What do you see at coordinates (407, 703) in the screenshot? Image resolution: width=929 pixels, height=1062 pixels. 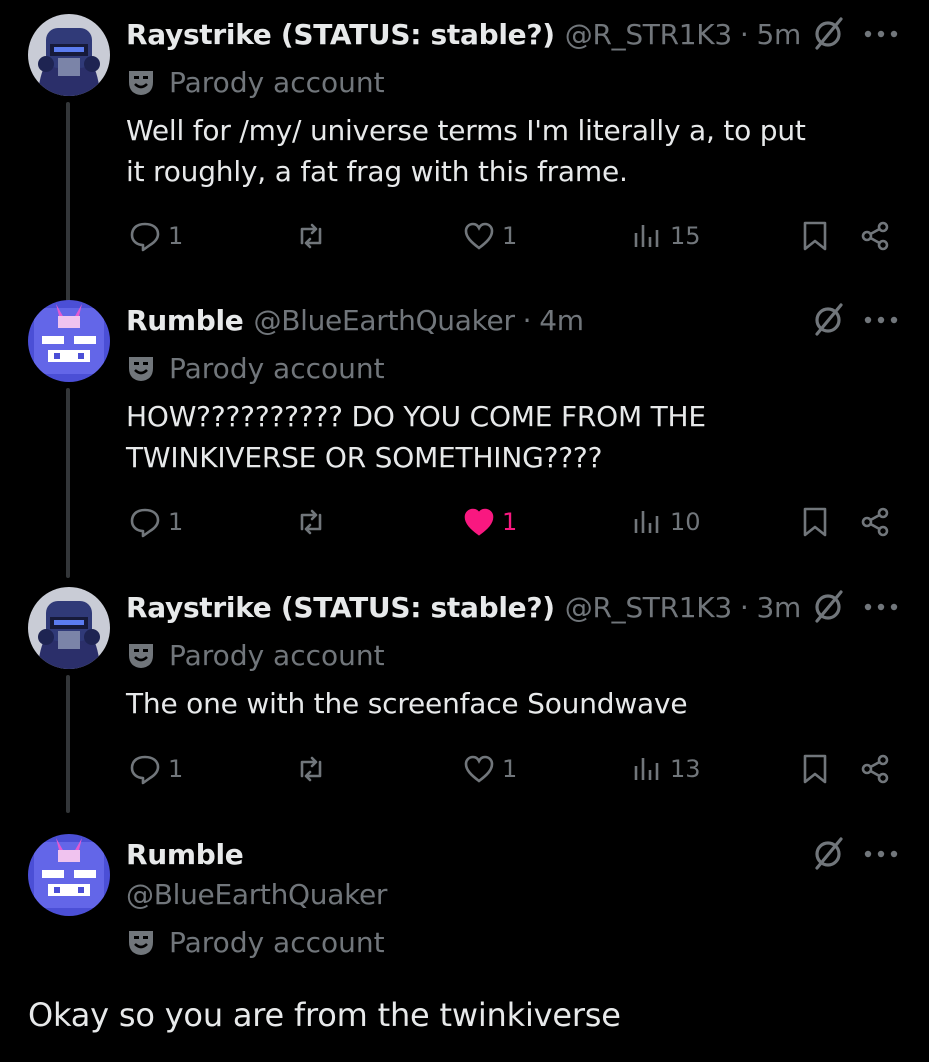 I see `tweet-text: The one with the screenface Soundwave` at bounding box center [407, 703].